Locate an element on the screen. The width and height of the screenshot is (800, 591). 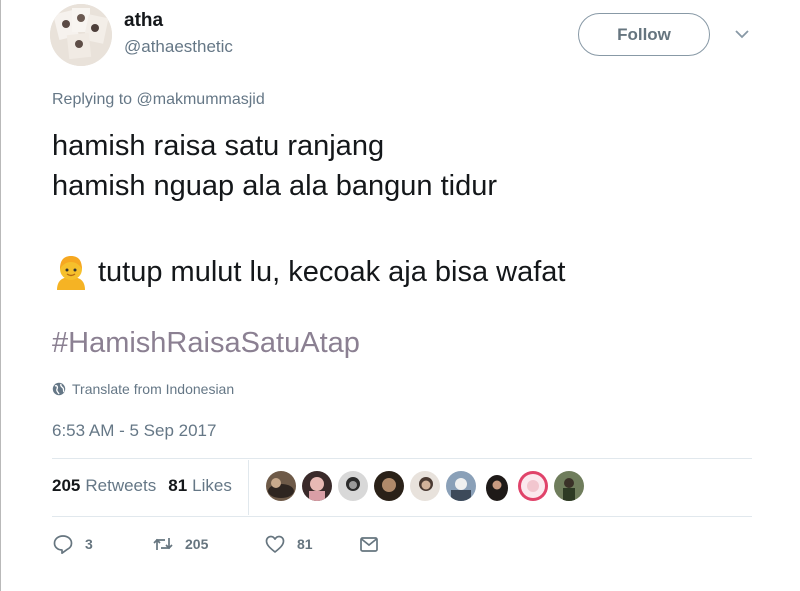
liker-avatars is located at coordinates (428, 486).